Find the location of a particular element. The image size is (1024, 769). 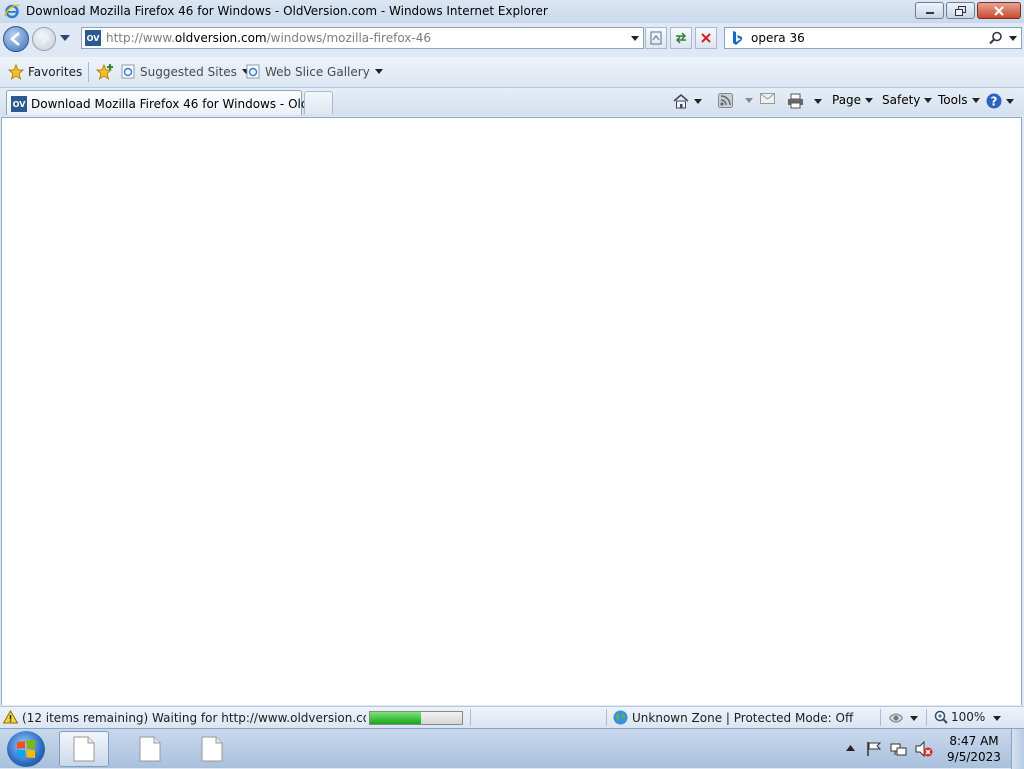

suggested-sites-label: Suggested Sites is located at coordinates (188, 71).